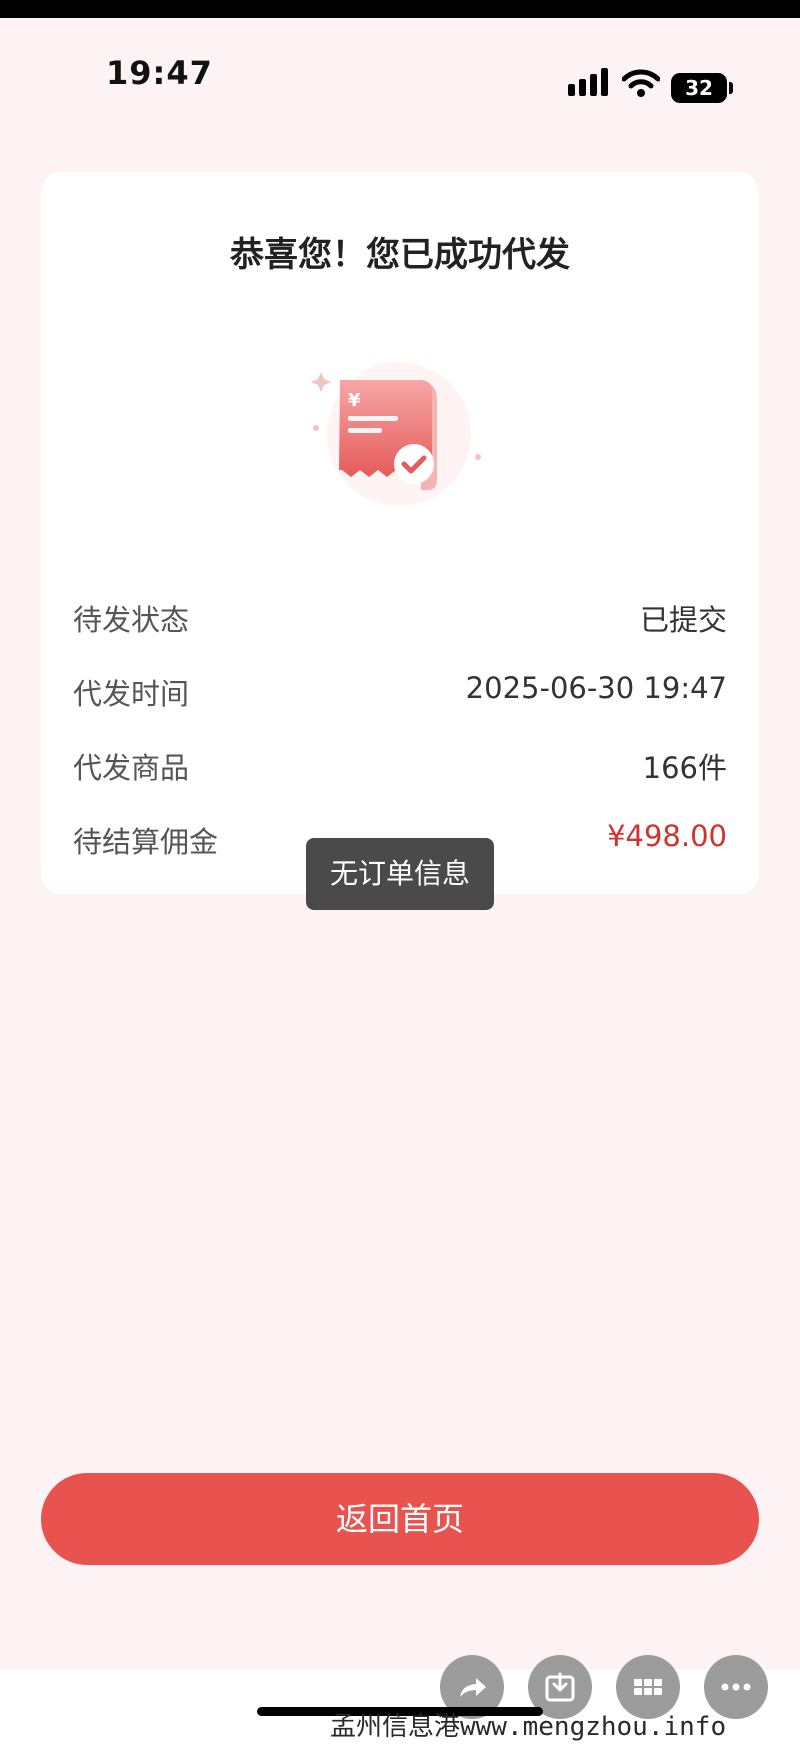 This screenshot has height=1750, width=800. Describe the element at coordinates (699, 88) in the screenshot. I see `battery-indicator: 32` at that location.